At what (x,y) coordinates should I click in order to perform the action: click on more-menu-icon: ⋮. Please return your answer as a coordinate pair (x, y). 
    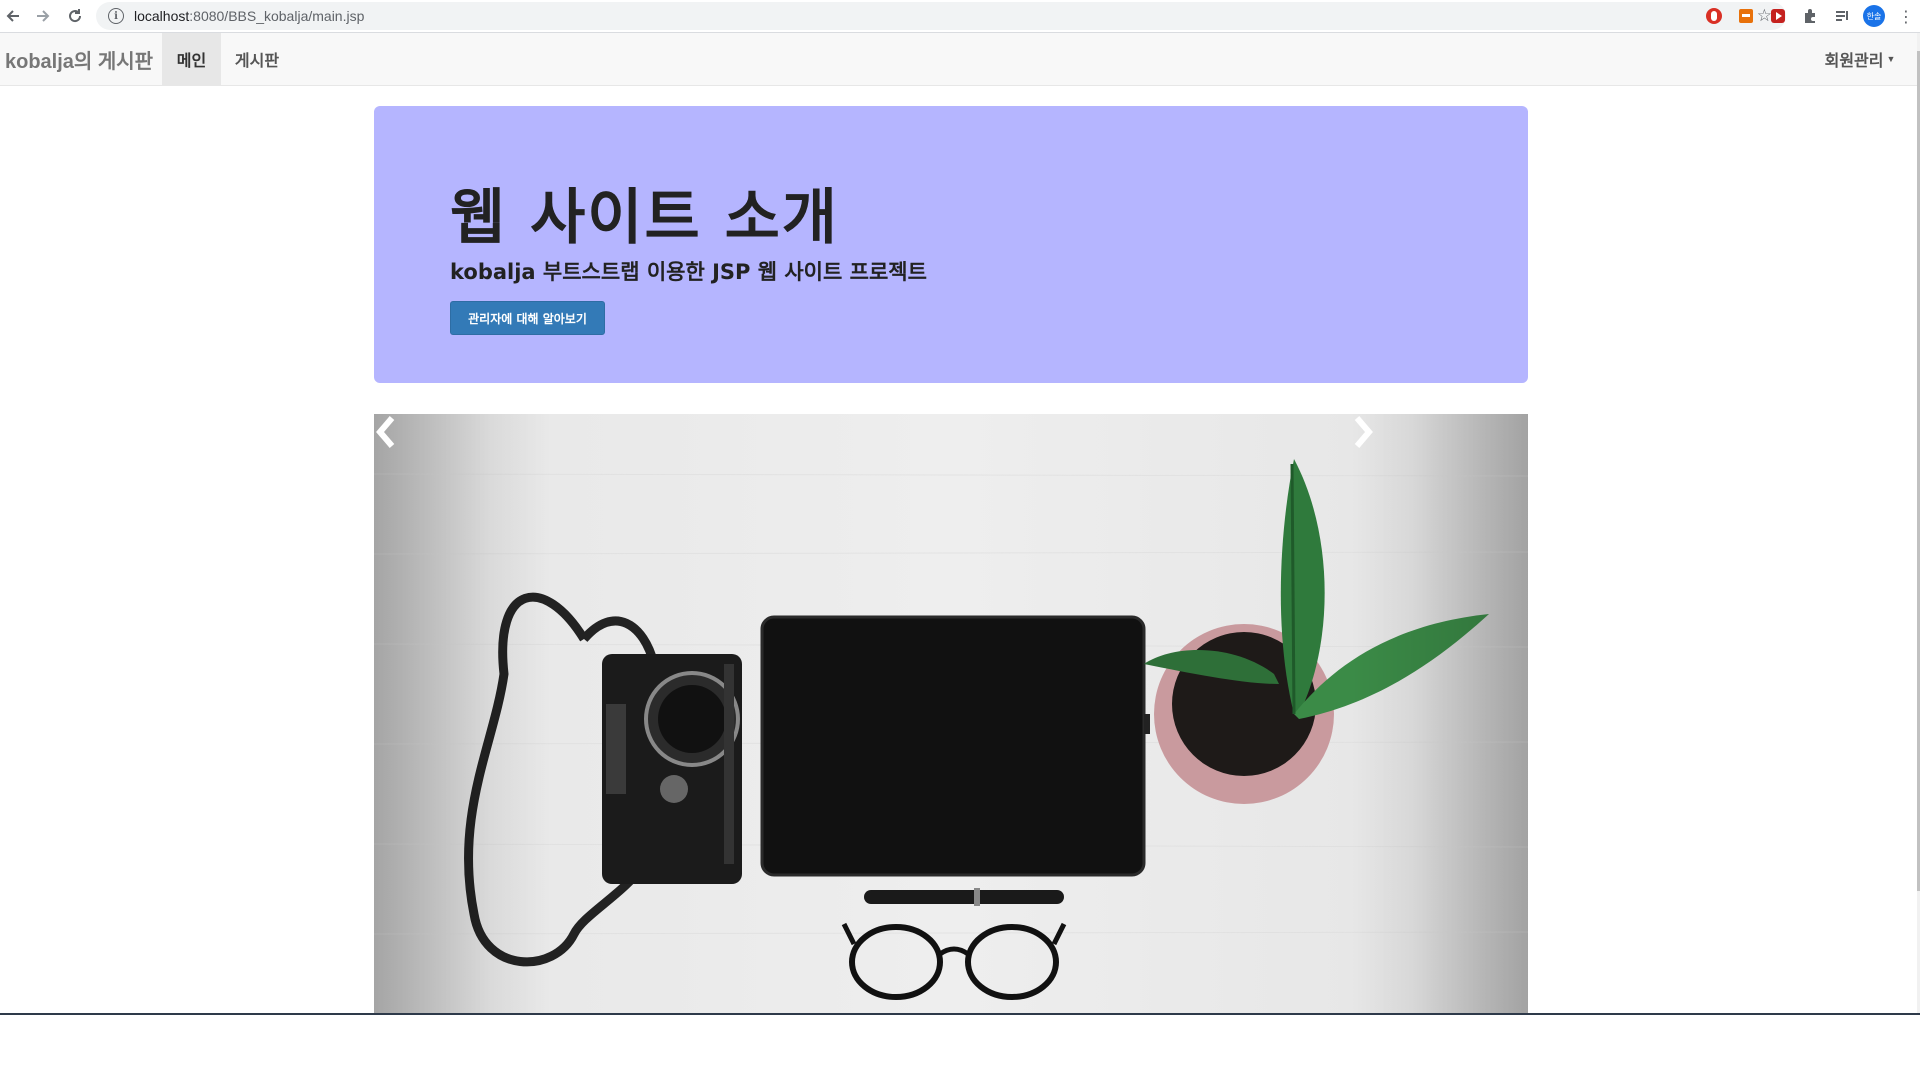
    Looking at the image, I should click on (1906, 16).